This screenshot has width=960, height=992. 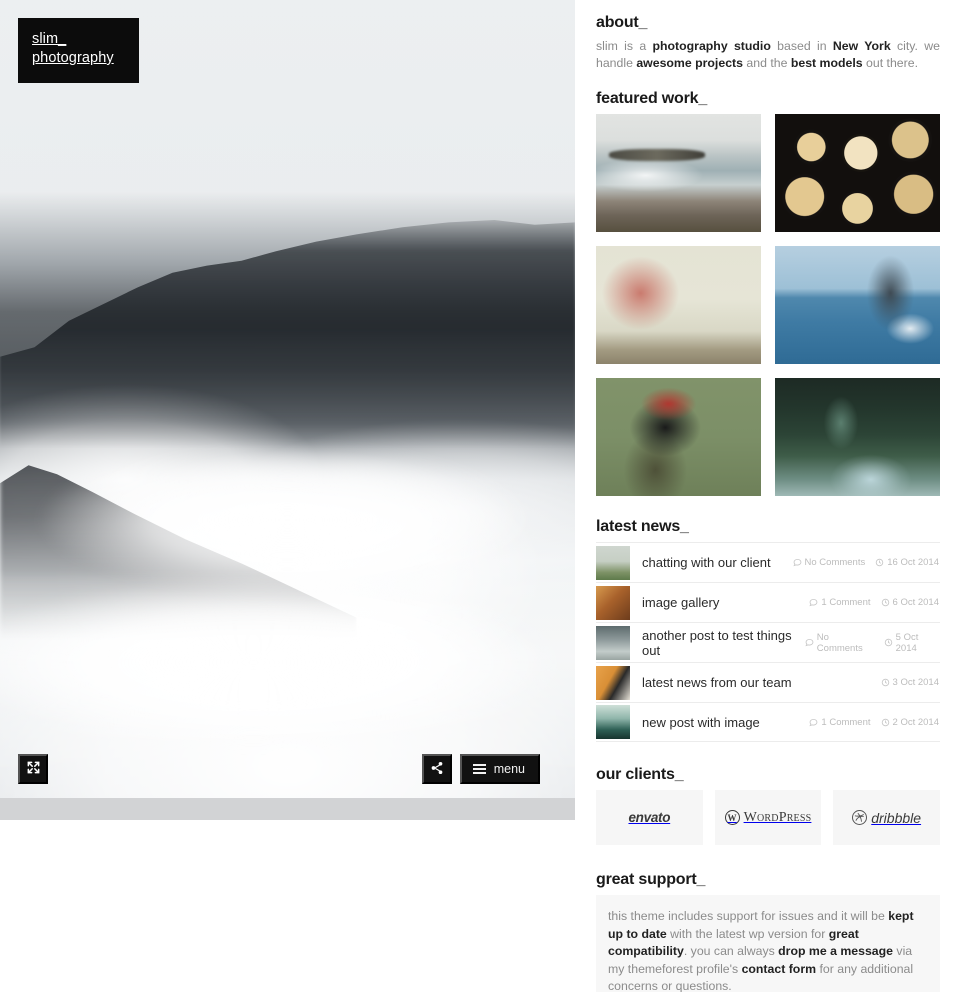 I want to click on about-heading: about_, so click(x=622, y=22).